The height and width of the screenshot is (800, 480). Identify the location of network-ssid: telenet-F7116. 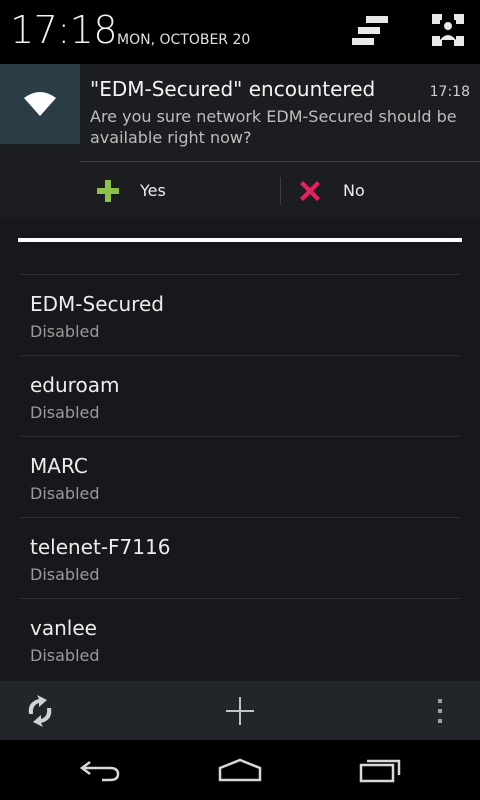
(100, 547).